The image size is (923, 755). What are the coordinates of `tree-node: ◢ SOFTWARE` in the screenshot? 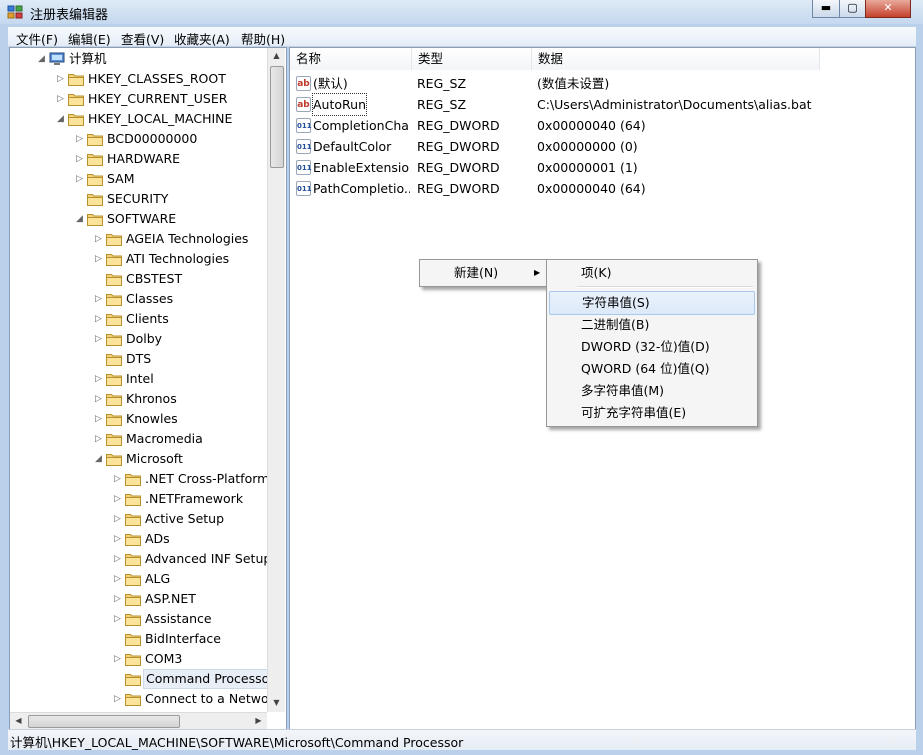 It's located at (138, 219).